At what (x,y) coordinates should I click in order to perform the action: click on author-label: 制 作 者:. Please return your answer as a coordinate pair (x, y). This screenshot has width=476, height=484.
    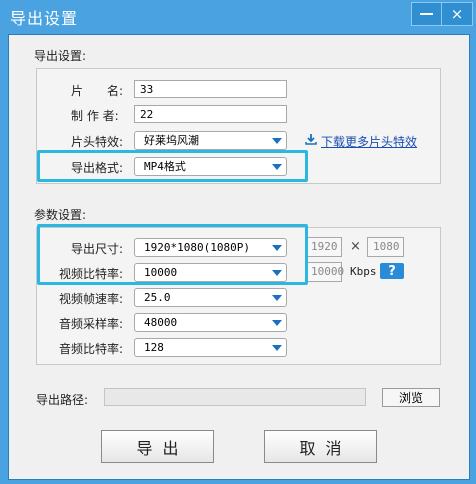
    Looking at the image, I should click on (95, 116).